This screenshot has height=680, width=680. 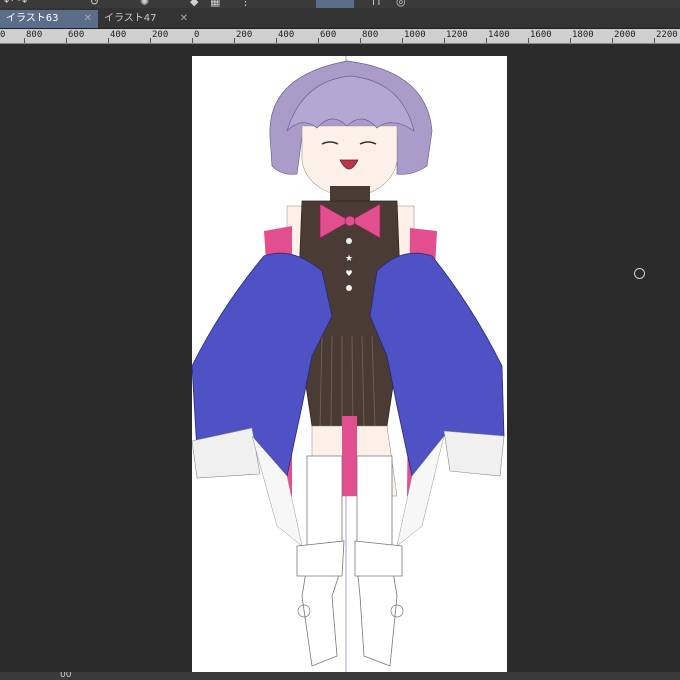 What do you see at coordinates (583, 35) in the screenshot?
I see `ruler-label: 1800` at bounding box center [583, 35].